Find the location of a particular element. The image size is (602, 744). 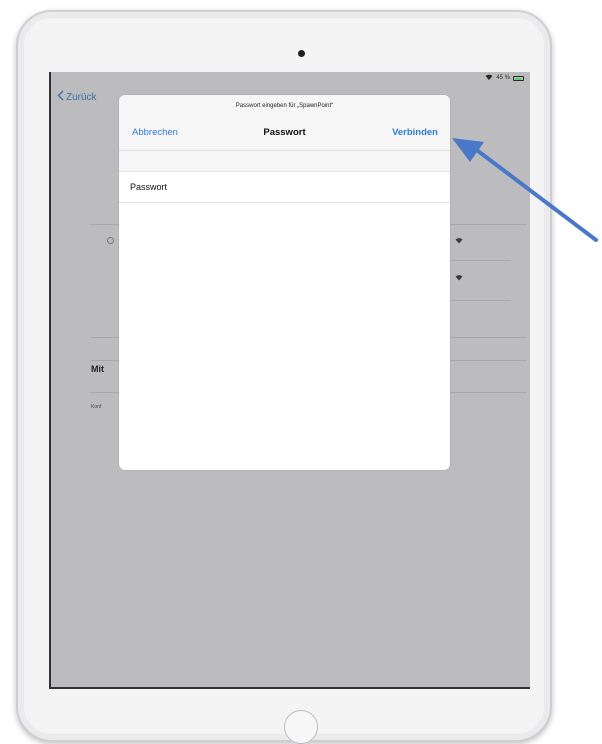

password-field is located at coordinates (280, 187).